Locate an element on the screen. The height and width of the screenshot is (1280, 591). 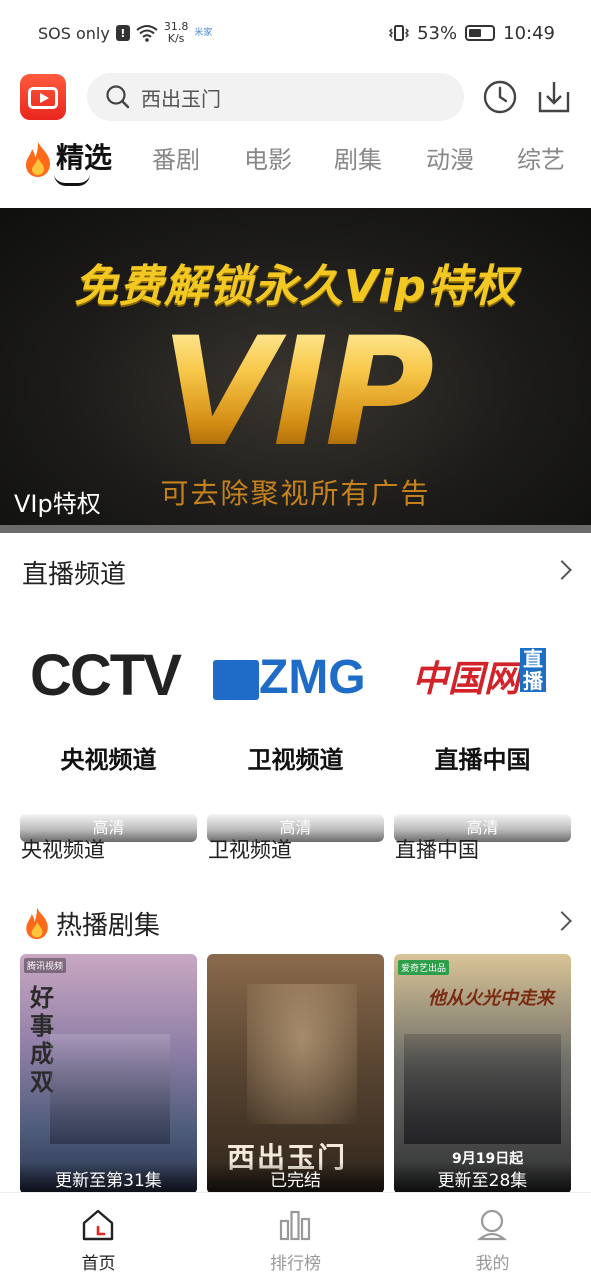
poster-card: 爱奇艺出品 他从火光中走来 9月19日起 更新至28集 is located at coordinates (482, 1074).